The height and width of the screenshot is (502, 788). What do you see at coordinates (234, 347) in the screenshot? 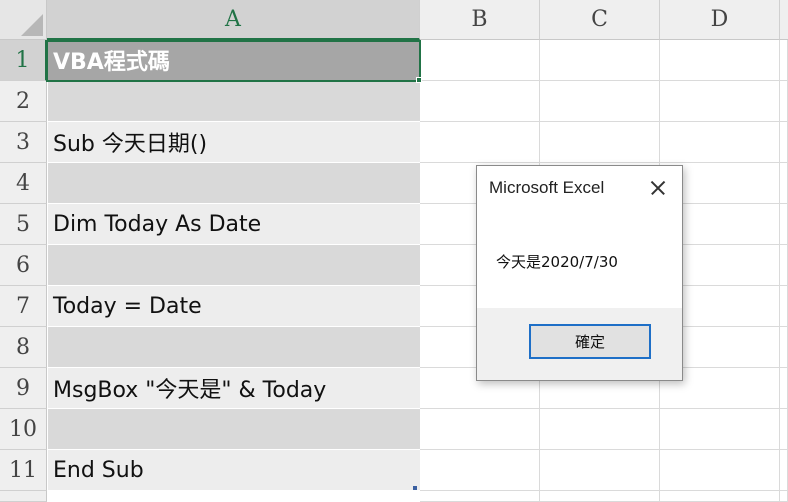
I see `cell-a8` at bounding box center [234, 347].